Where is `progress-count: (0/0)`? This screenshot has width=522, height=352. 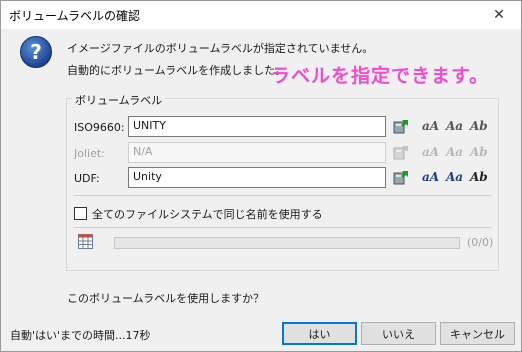
progress-count: (0/0) is located at coordinates (480, 242).